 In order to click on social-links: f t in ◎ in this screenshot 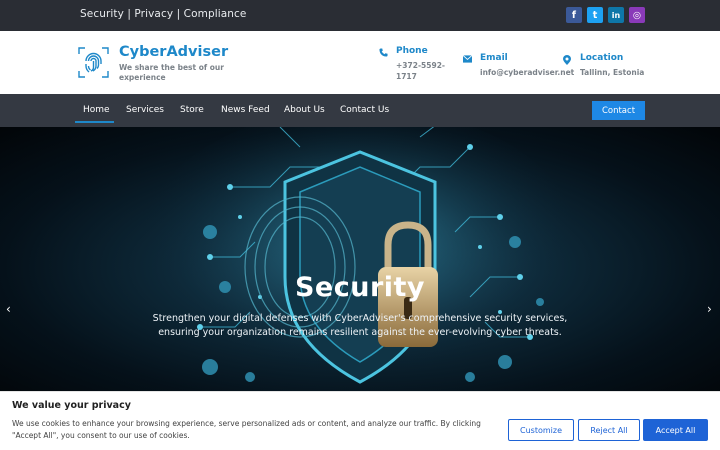, I will do `click(605, 15)`.